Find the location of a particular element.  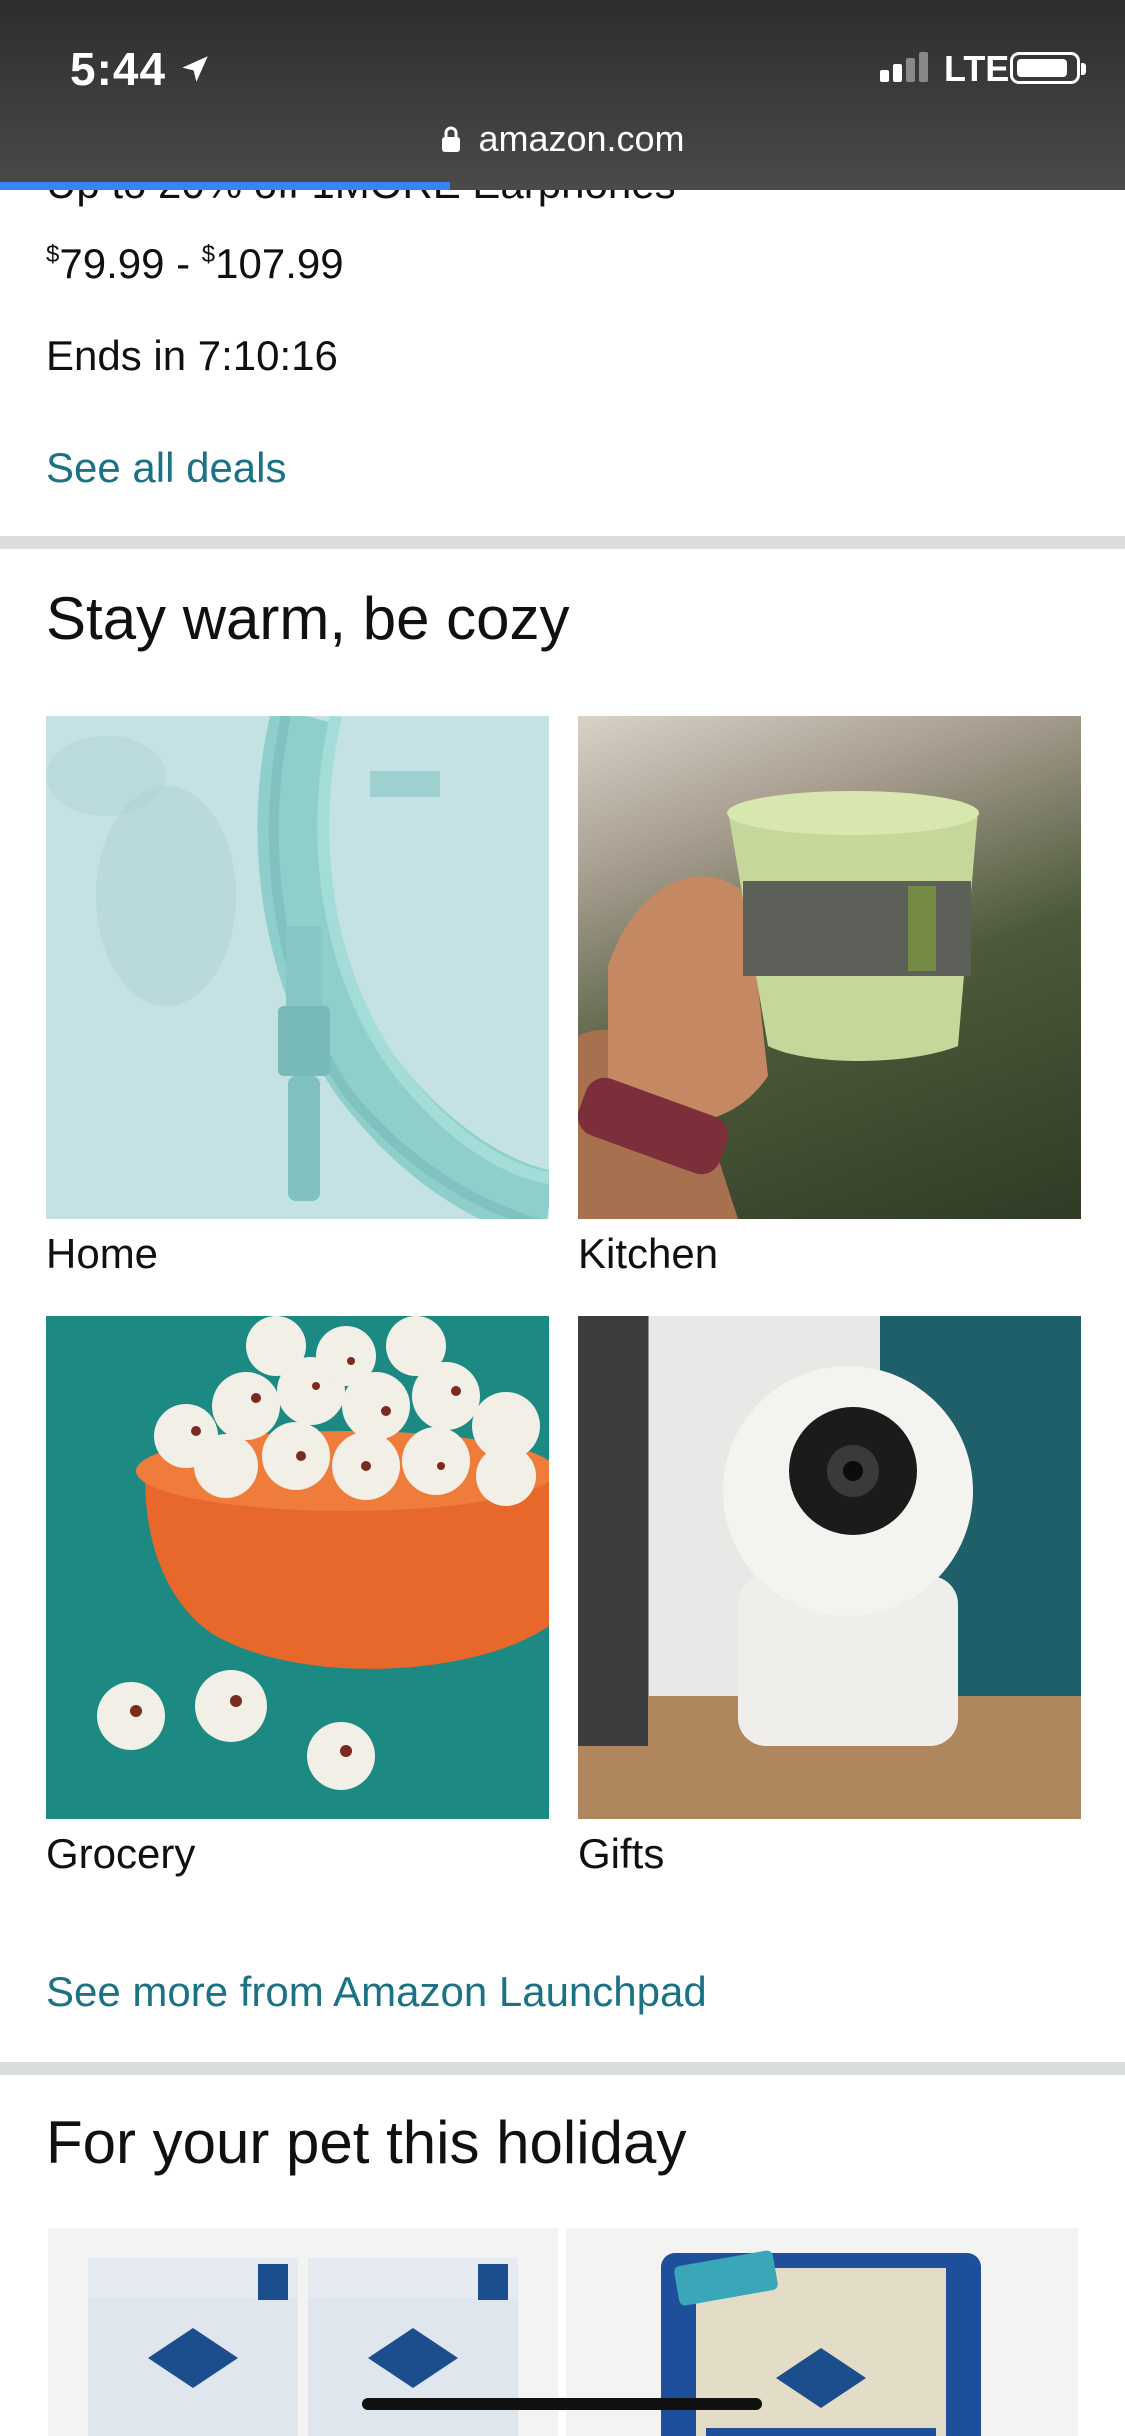

price-low: 79.99 is located at coordinates (112, 263).